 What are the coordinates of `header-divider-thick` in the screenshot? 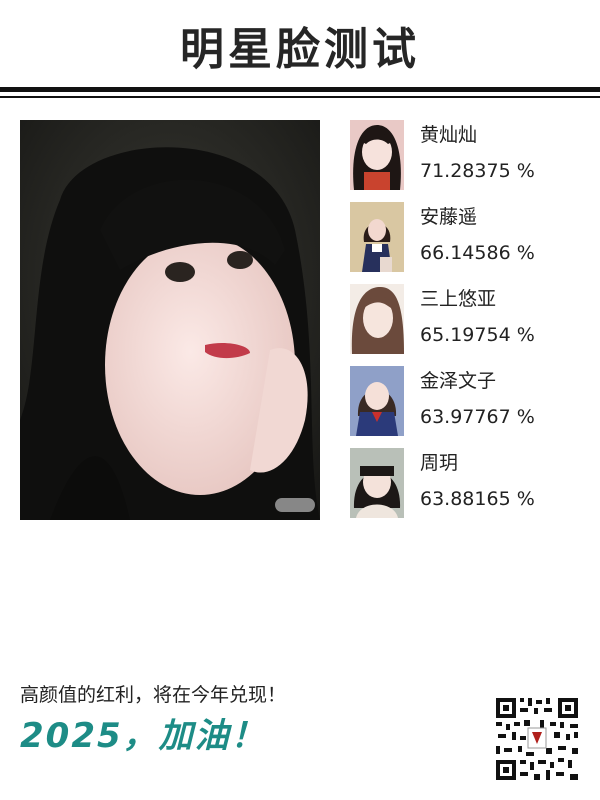 It's located at (300, 89).